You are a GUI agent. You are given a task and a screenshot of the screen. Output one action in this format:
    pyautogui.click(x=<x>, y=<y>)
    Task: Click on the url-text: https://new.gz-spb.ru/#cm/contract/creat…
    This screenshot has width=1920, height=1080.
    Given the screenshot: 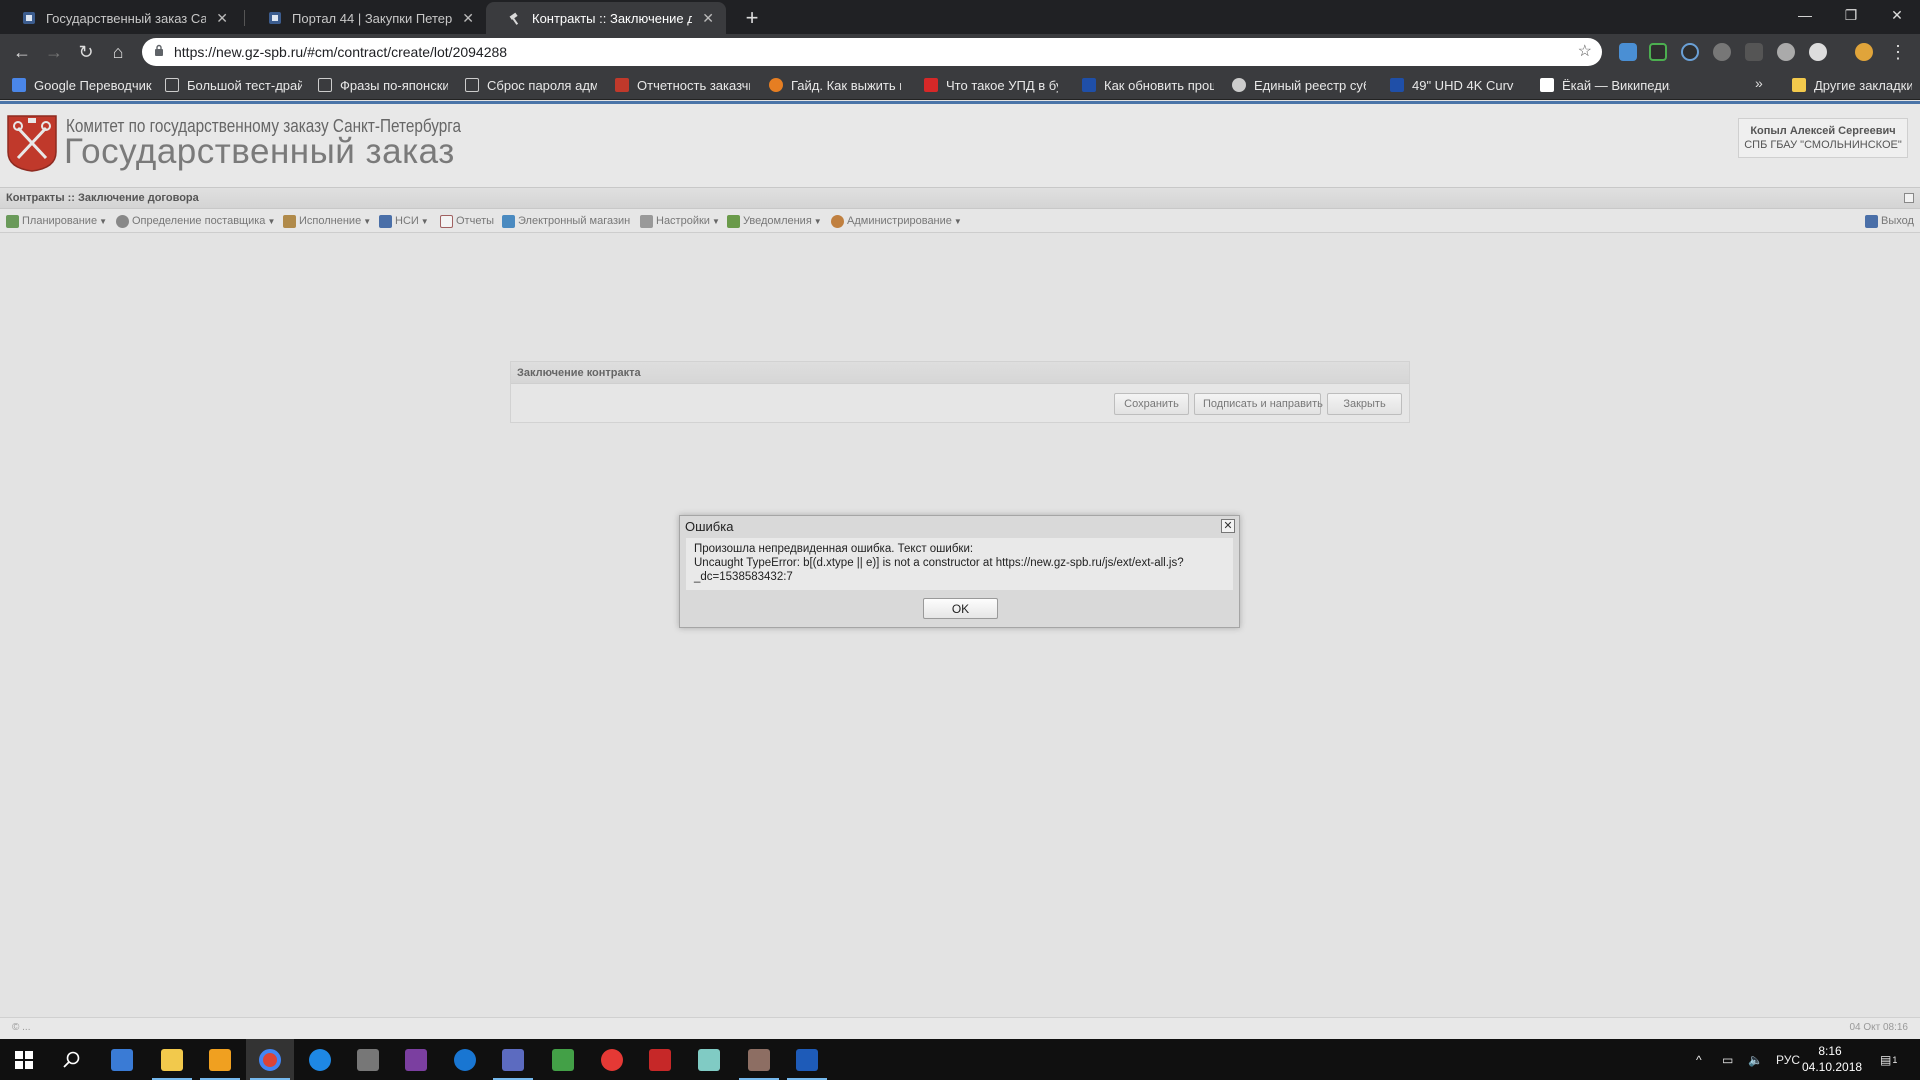 What is the action you would take?
    pyautogui.click(x=341, y=52)
    